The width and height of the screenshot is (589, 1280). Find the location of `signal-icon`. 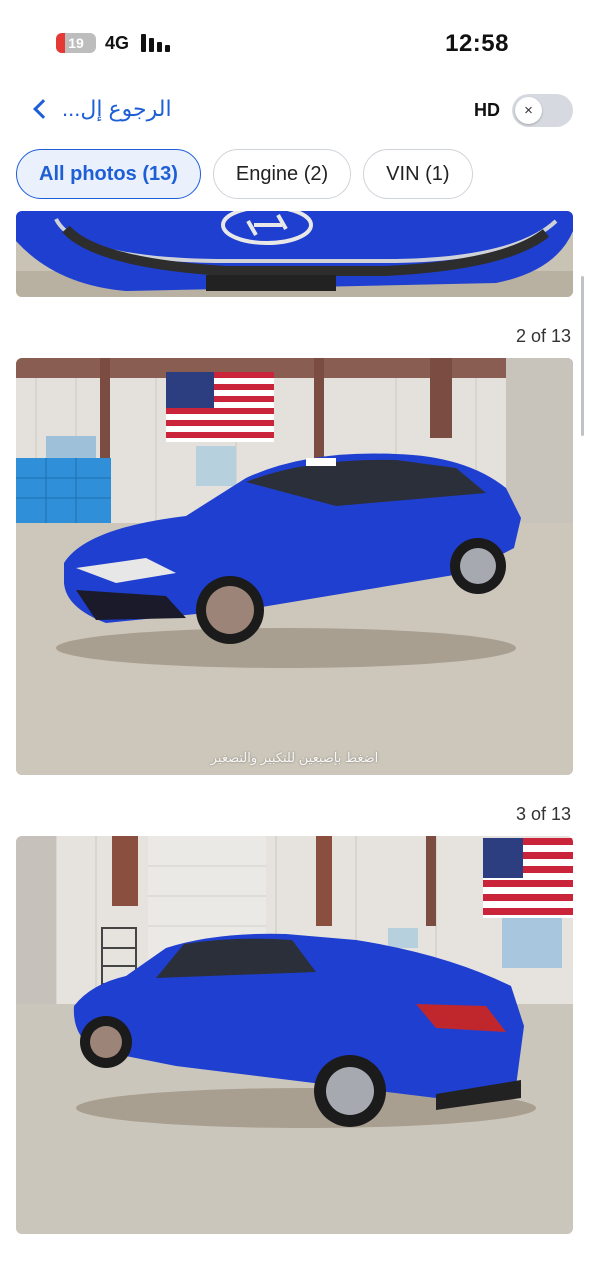

signal-icon is located at coordinates (157, 42).